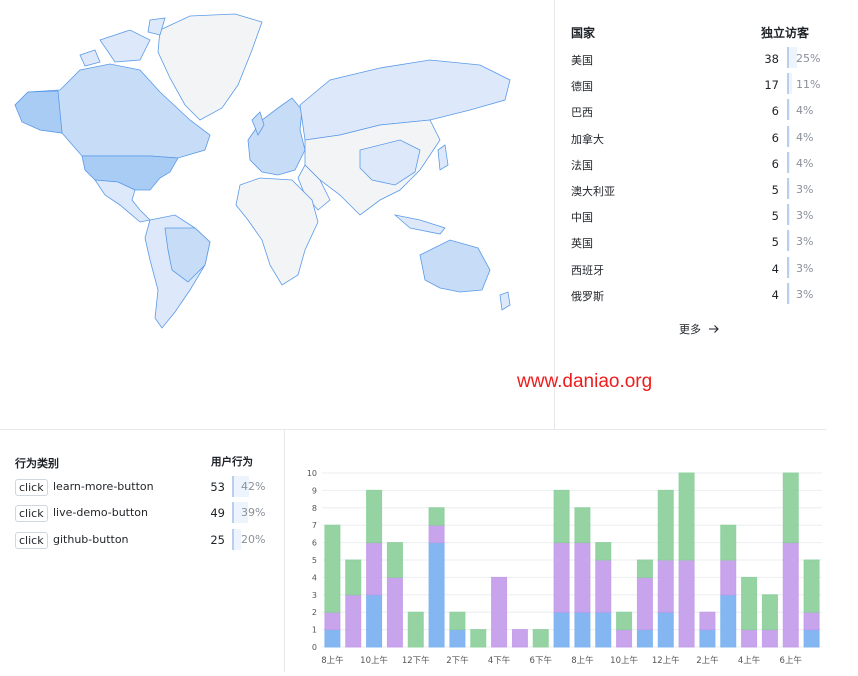  What do you see at coordinates (582, 113) in the screenshot?
I see `country-name: 巴西` at bounding box center [582, 113].